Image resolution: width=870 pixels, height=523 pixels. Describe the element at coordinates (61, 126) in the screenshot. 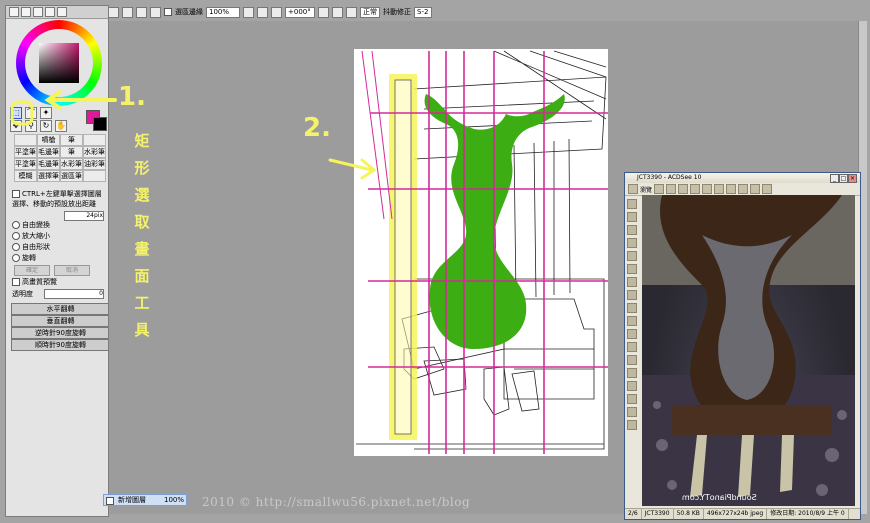

I see `hand-tool-icon: ✋` at that location.